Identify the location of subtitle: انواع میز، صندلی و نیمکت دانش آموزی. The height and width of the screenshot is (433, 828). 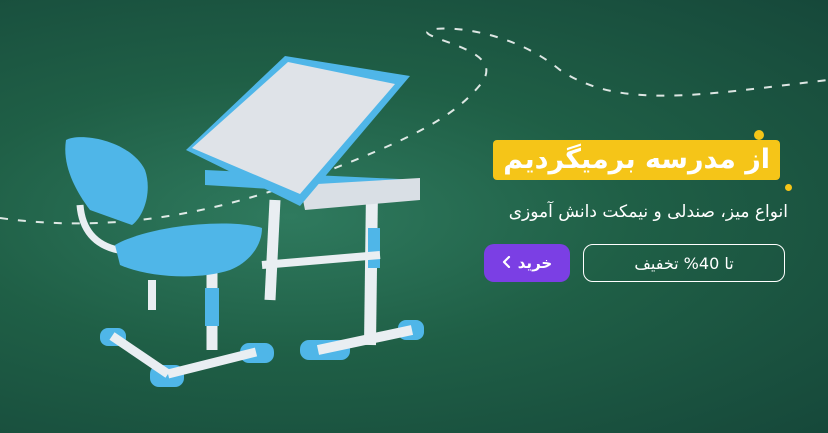
(648, 212).